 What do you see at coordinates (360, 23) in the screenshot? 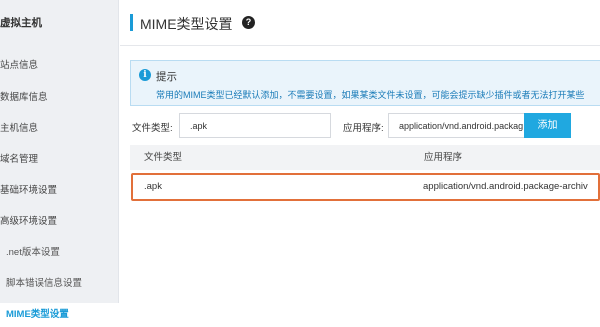
I see `page-header: MIME类型设置 ?` at bounding box center [360, 23].